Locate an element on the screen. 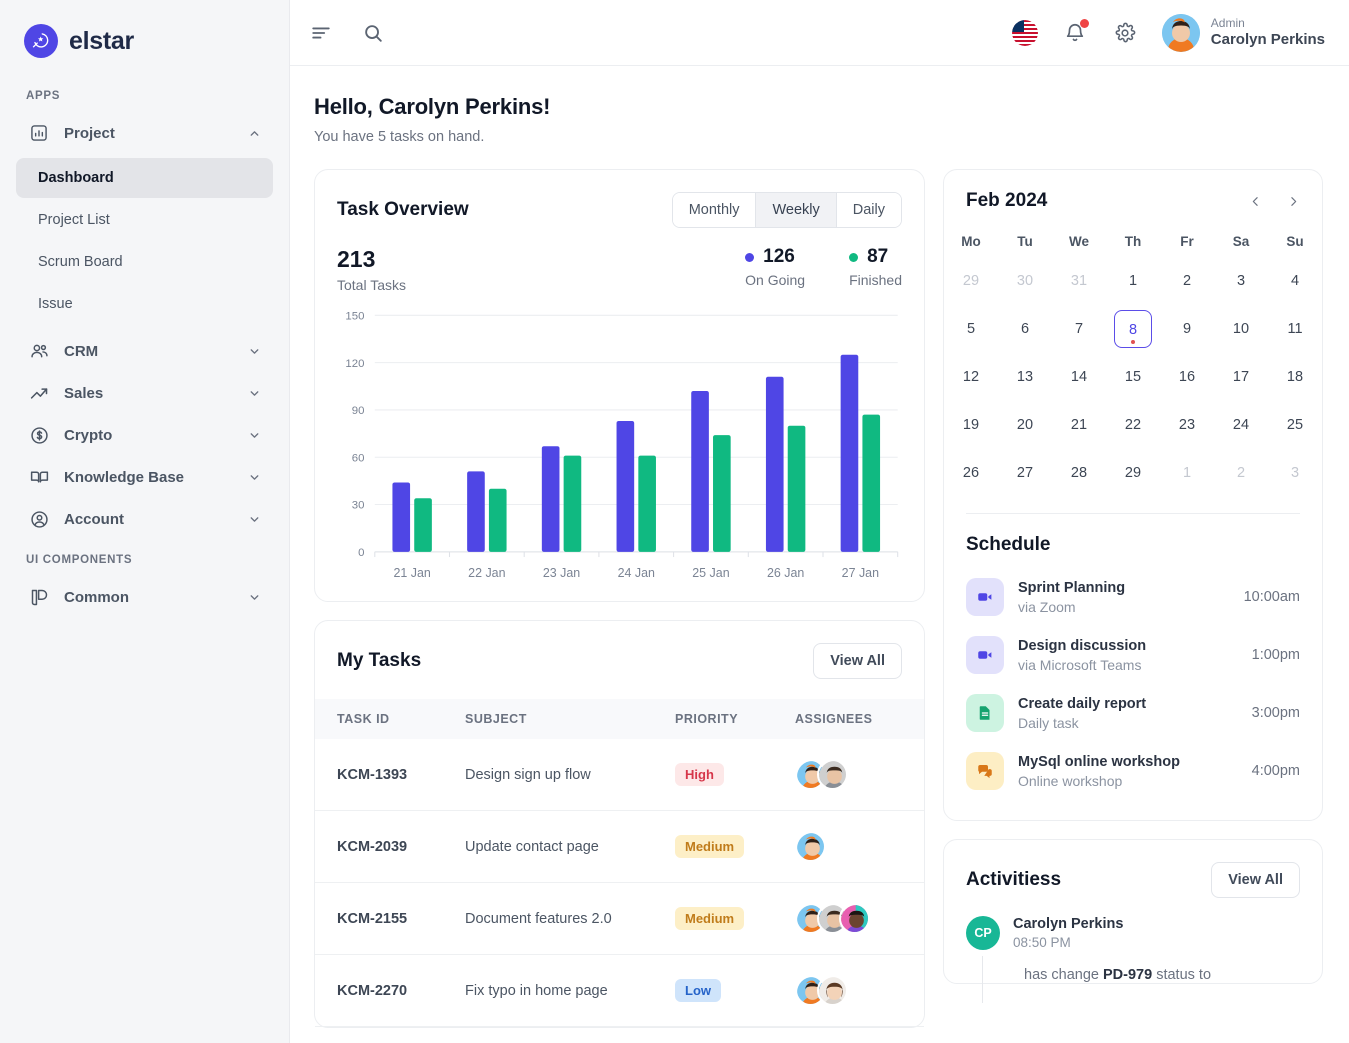 This screenshot has width=1349, height=1043. calendar-day: 15 is located at coordinates (1133, 377).